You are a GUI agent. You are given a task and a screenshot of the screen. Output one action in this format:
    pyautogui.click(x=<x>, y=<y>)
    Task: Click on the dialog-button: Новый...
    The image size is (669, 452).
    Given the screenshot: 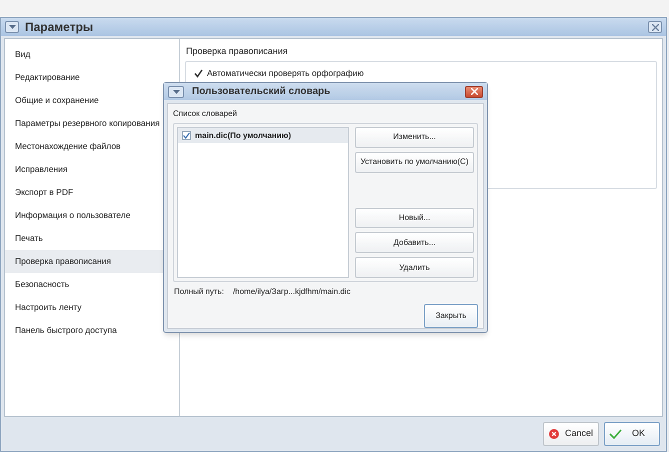 What is the action you would take?
    pyautogui.click(x=414, y=218)
    